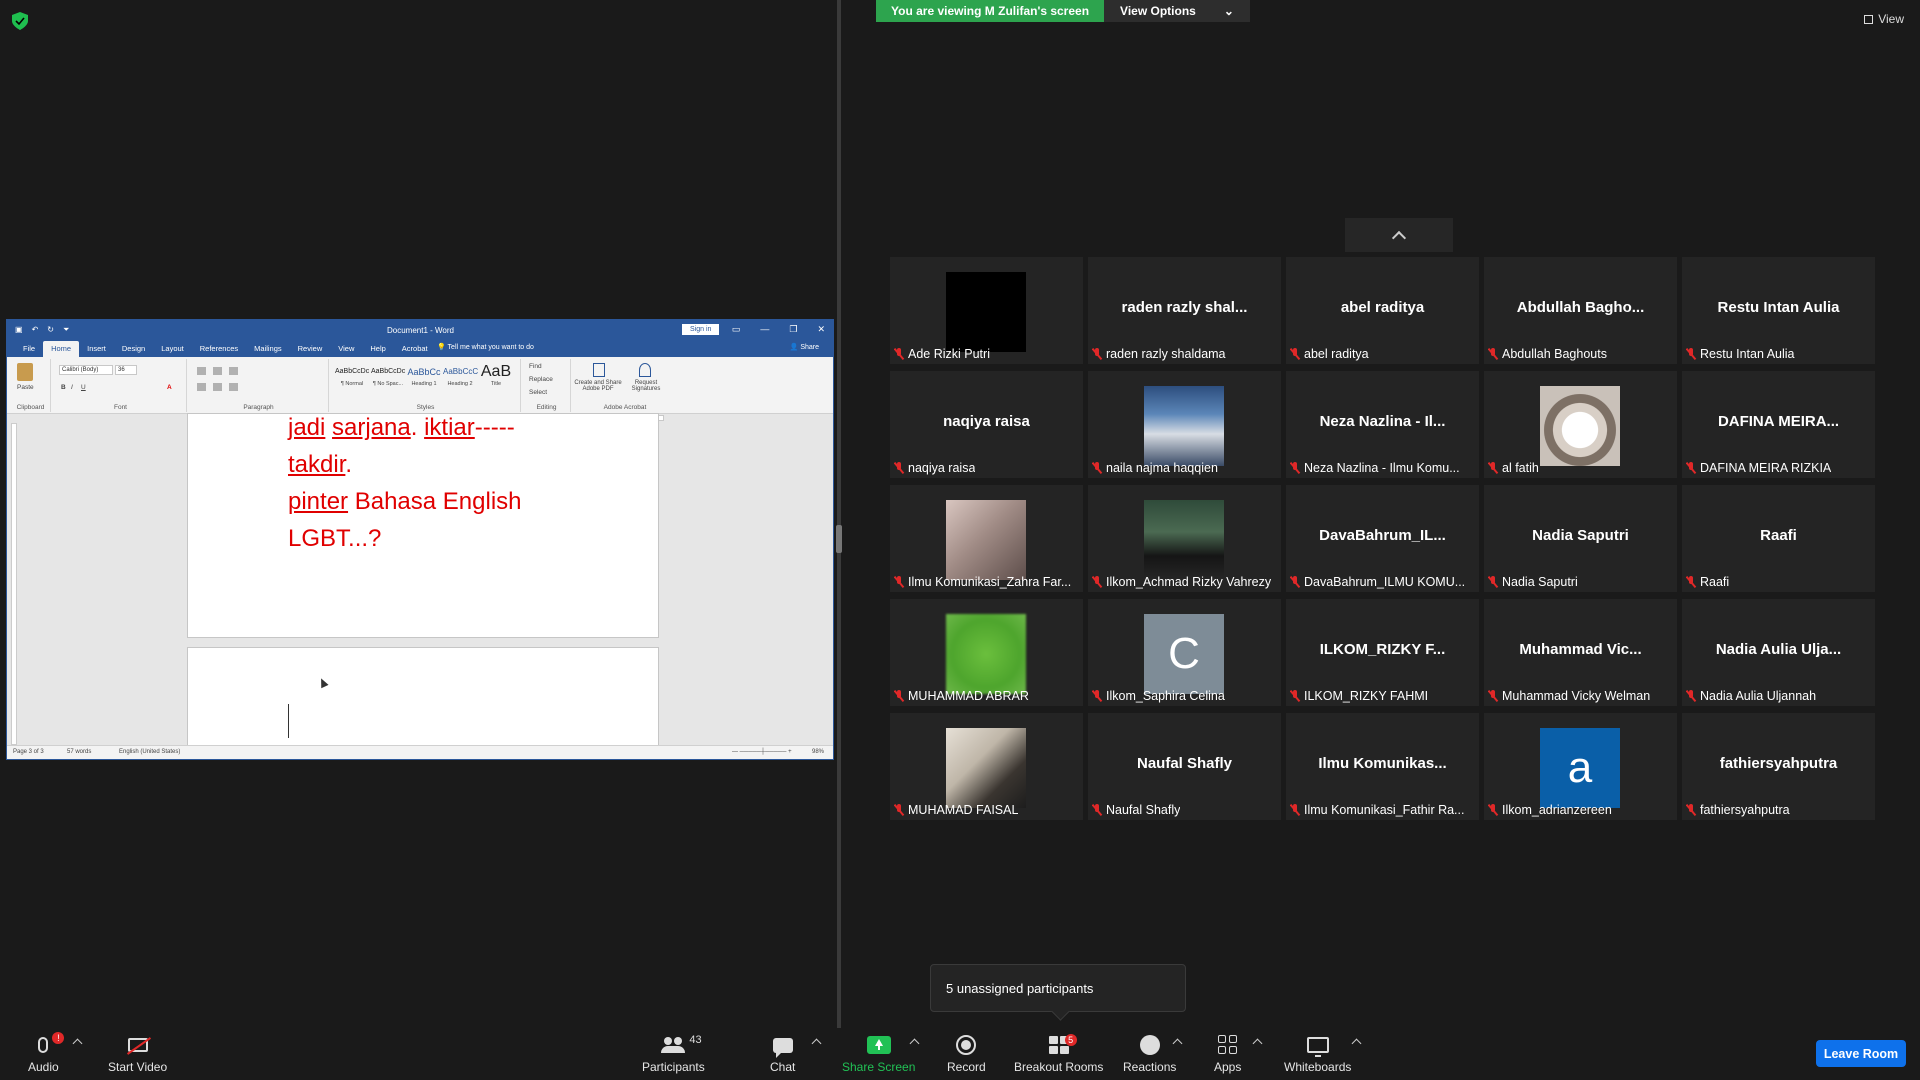  I want to click on breakout-rooms-button: 5 Breakout Rooms, so click(1058, 1053).